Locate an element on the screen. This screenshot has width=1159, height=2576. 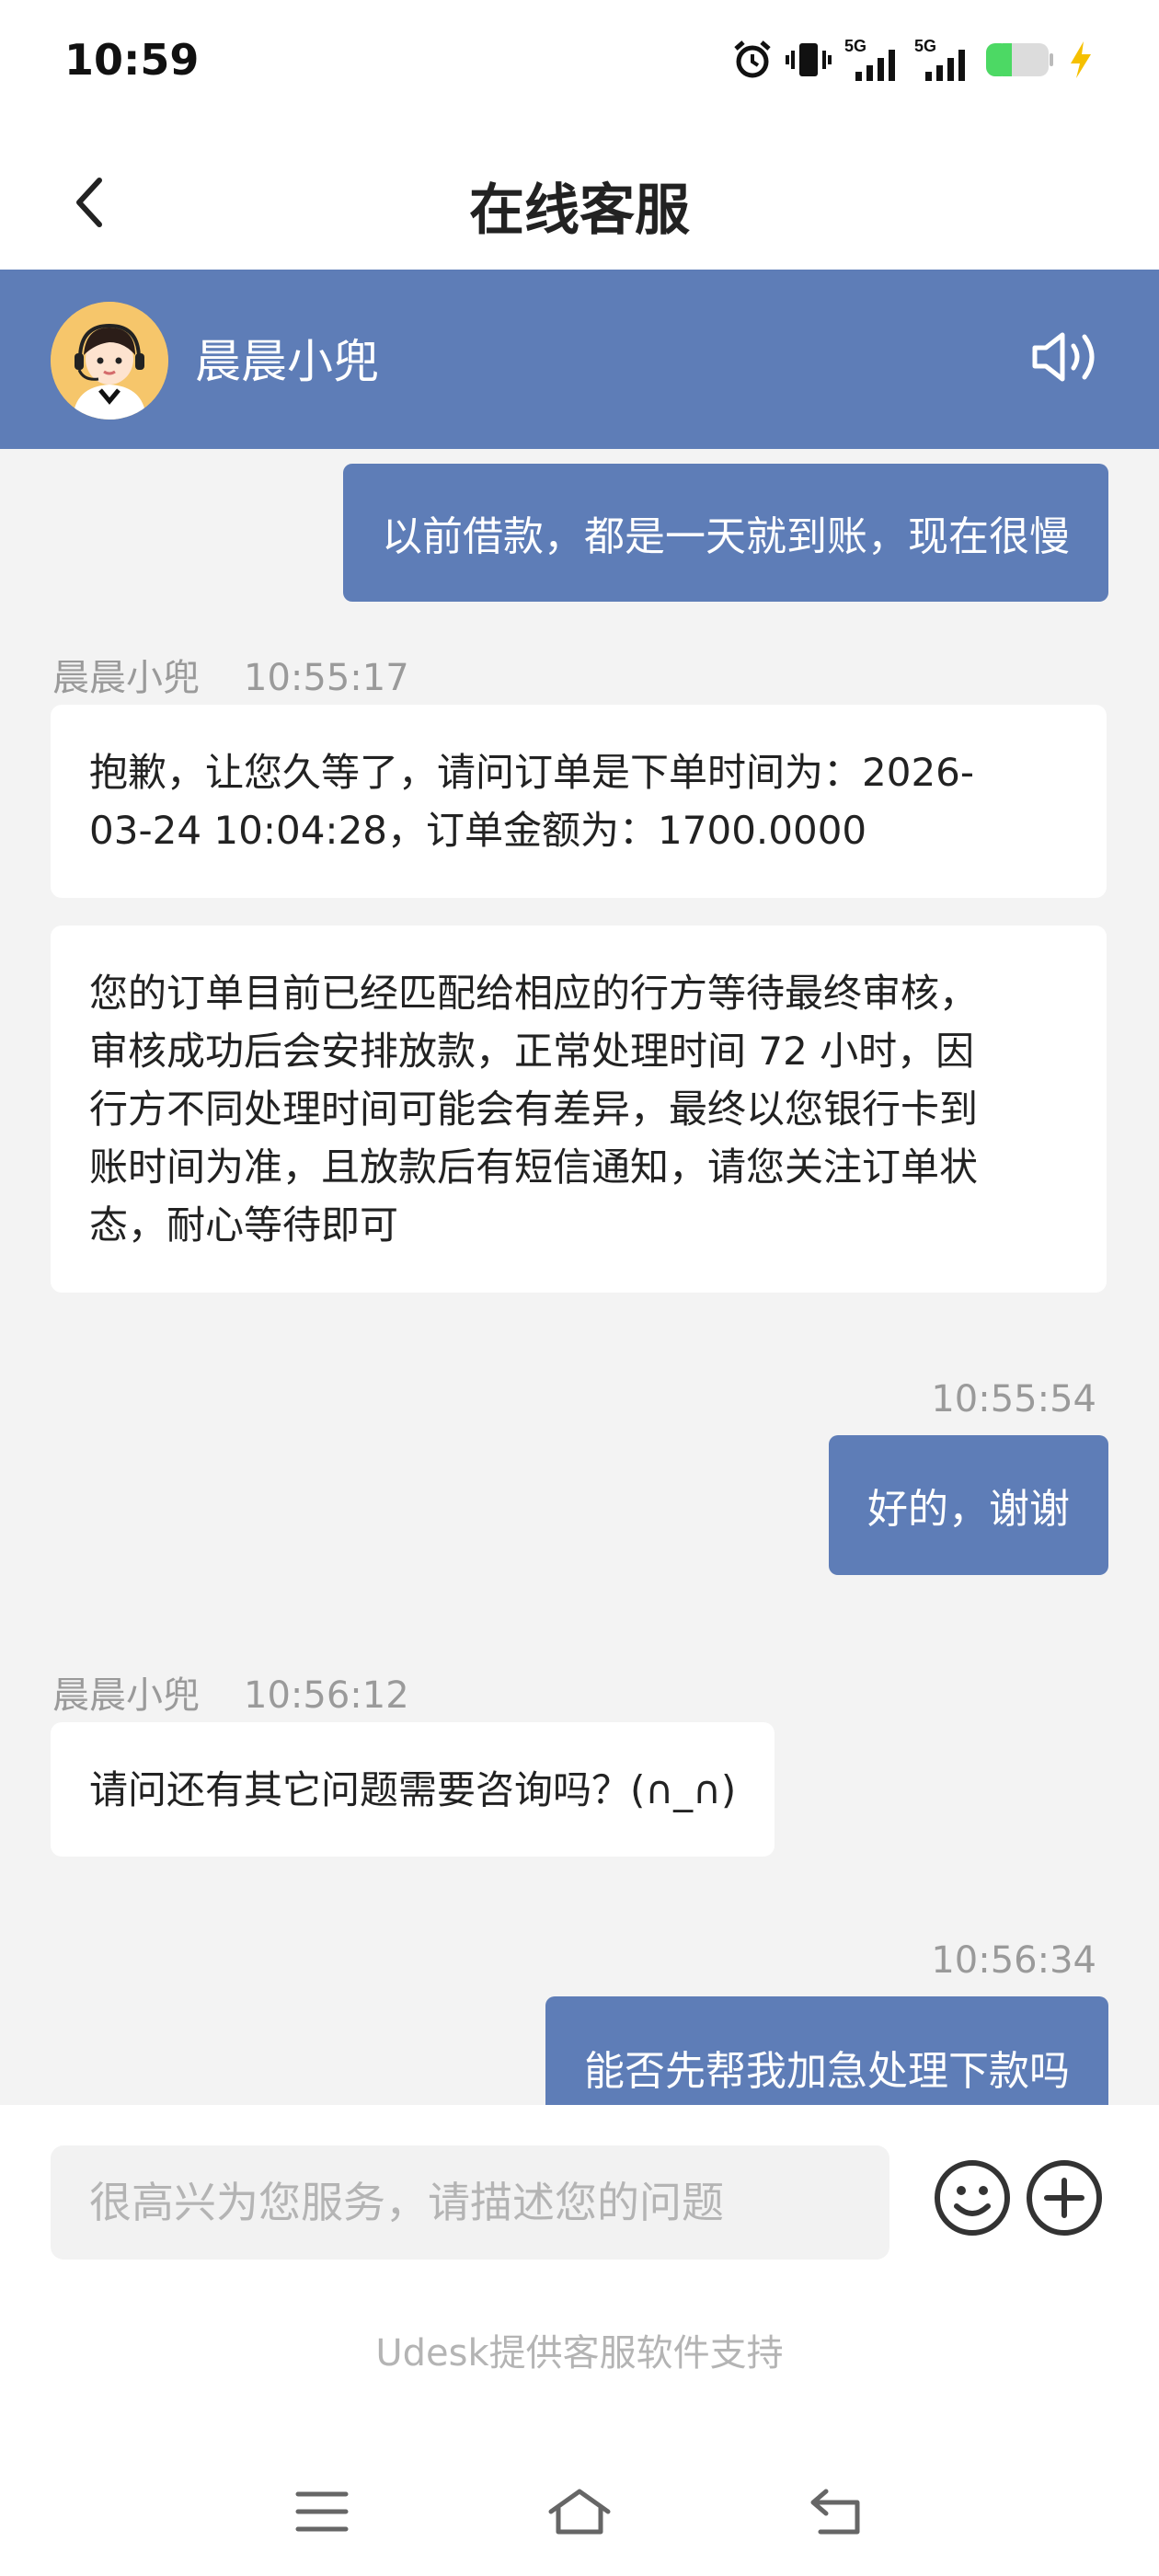
input-area is located at coordinates (579, 2209).